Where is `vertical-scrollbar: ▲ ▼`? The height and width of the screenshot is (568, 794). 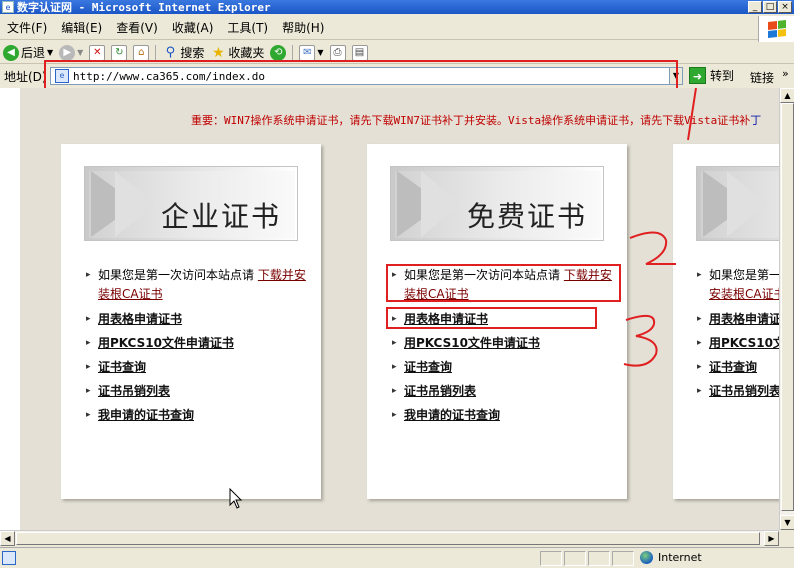
vertical-scrollbar: ▲ ▼ is located at coordinates (786, 309).